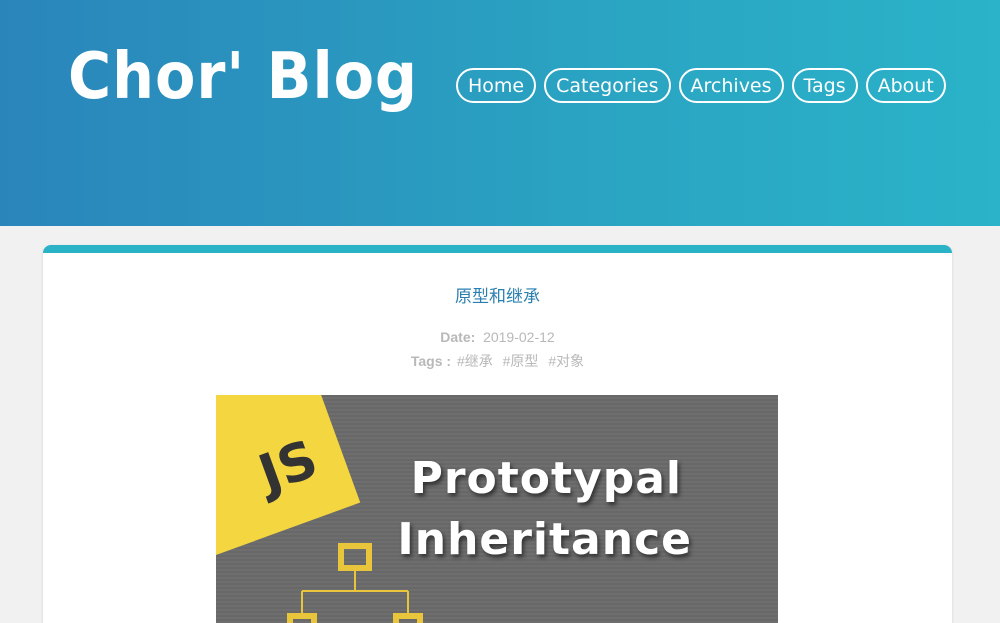 Image resolution: width=1000 pixels, height=623 pixels. What do you see at coordinates (905, 85) in the screenshot?
I see `nav-about: About` at bounding box center [905, 85].